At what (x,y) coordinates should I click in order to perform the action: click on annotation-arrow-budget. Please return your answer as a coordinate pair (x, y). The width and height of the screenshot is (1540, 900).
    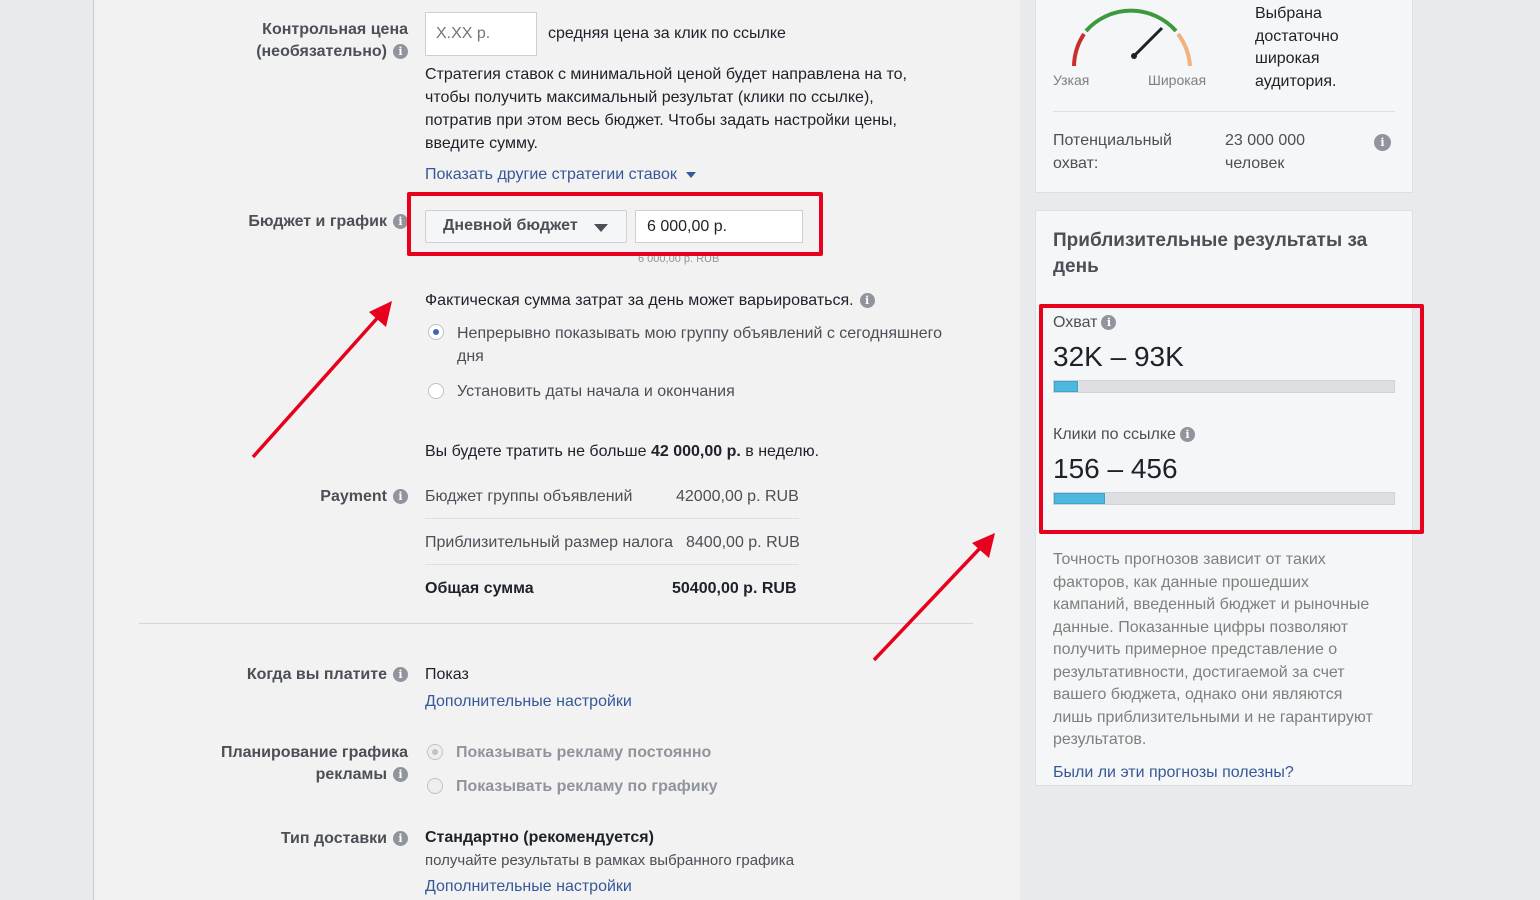
    Looking at the image, I should click on (321, 380).